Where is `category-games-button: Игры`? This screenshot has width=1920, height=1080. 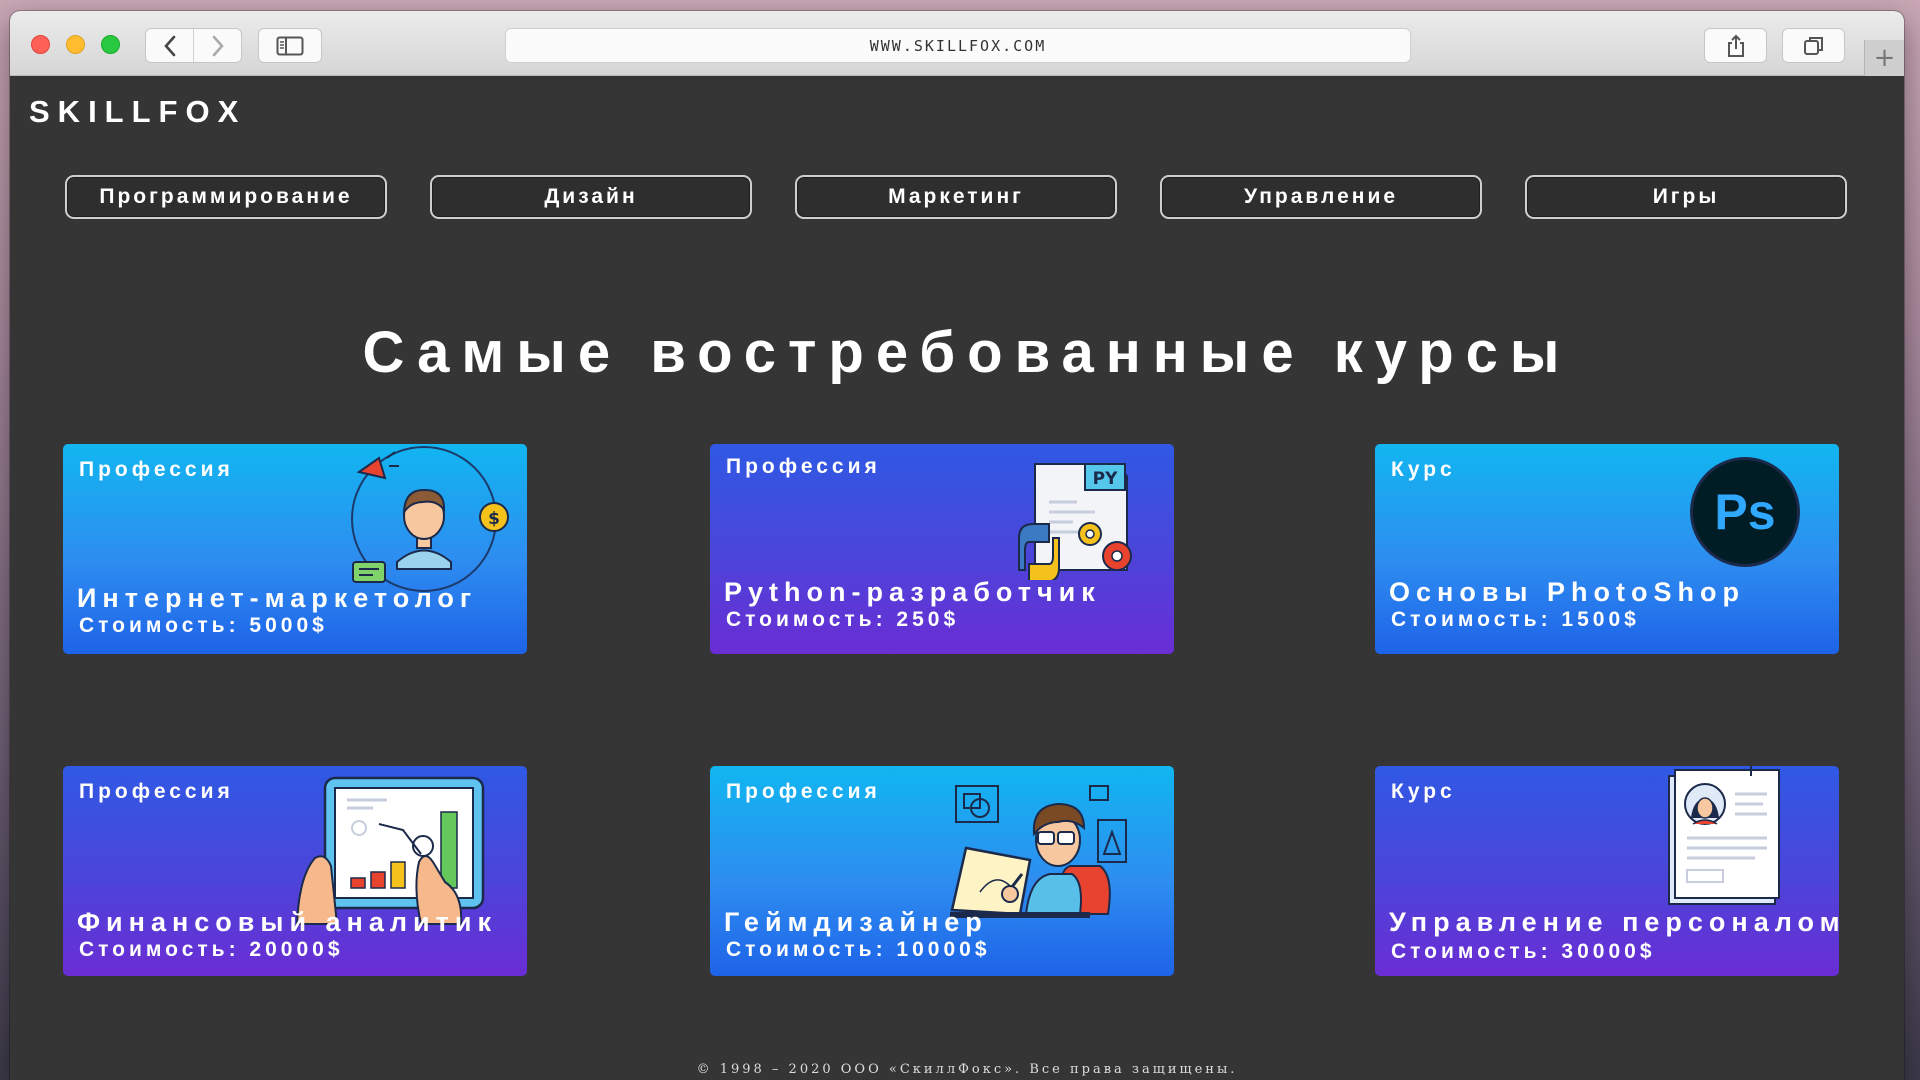
category-games-button: Игры is located at coordinates (1686, 197).